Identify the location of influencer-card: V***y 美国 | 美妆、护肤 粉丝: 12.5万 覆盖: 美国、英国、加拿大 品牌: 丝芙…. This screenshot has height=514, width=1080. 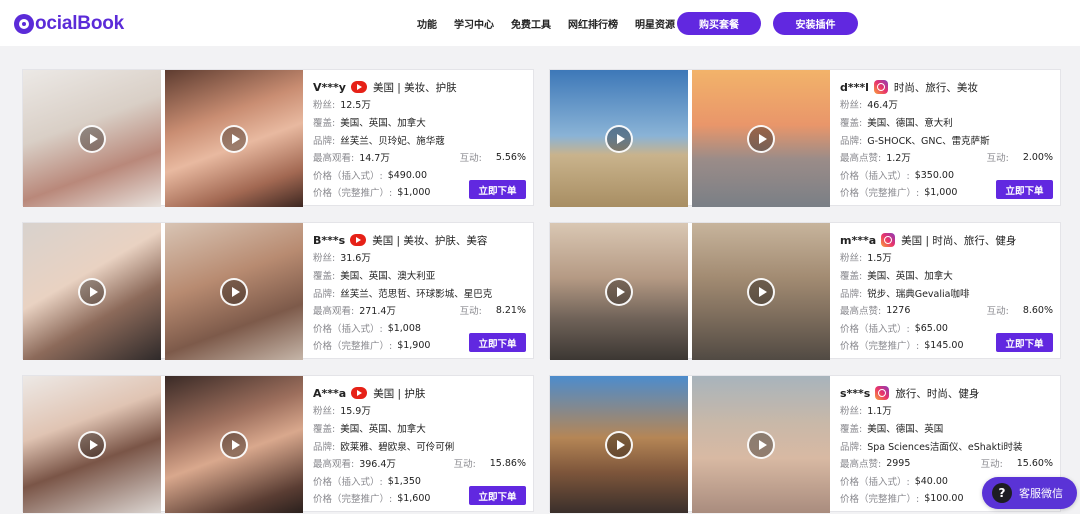
(278, 138).